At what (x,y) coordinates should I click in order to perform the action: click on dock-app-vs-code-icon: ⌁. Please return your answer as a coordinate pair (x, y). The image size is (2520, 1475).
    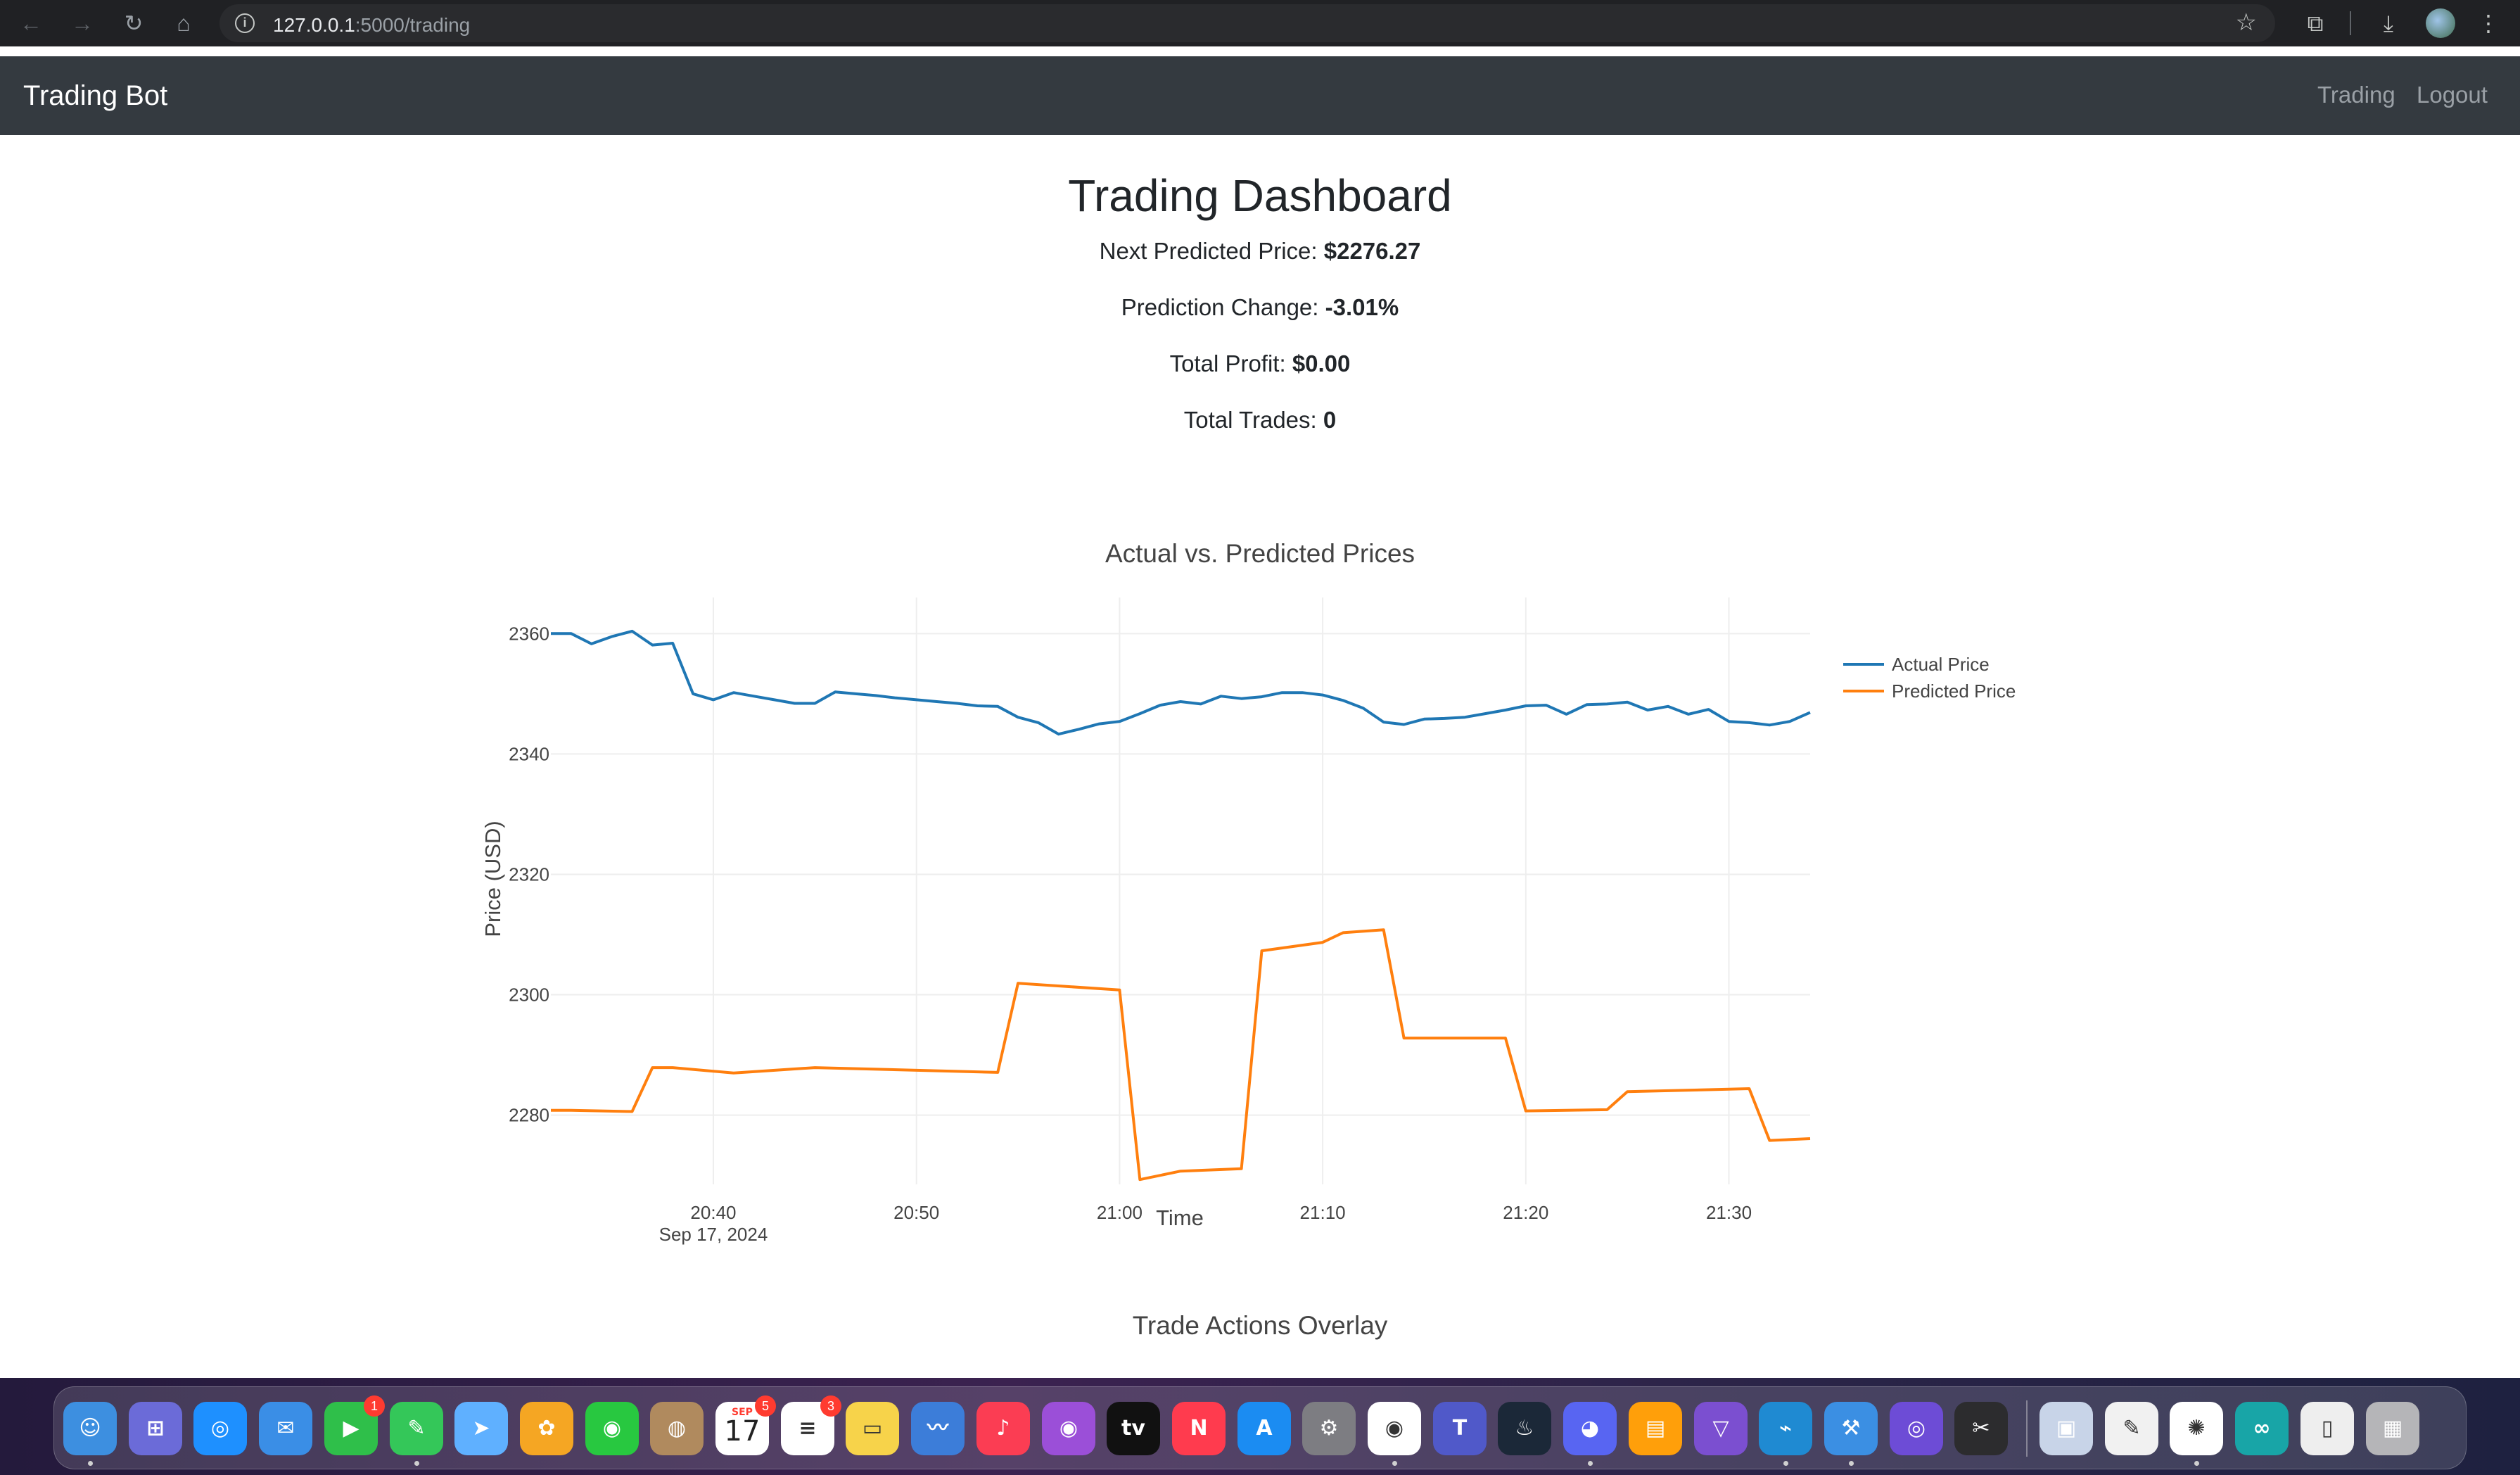
    Looking at the image, I should click on (1786, 1428).